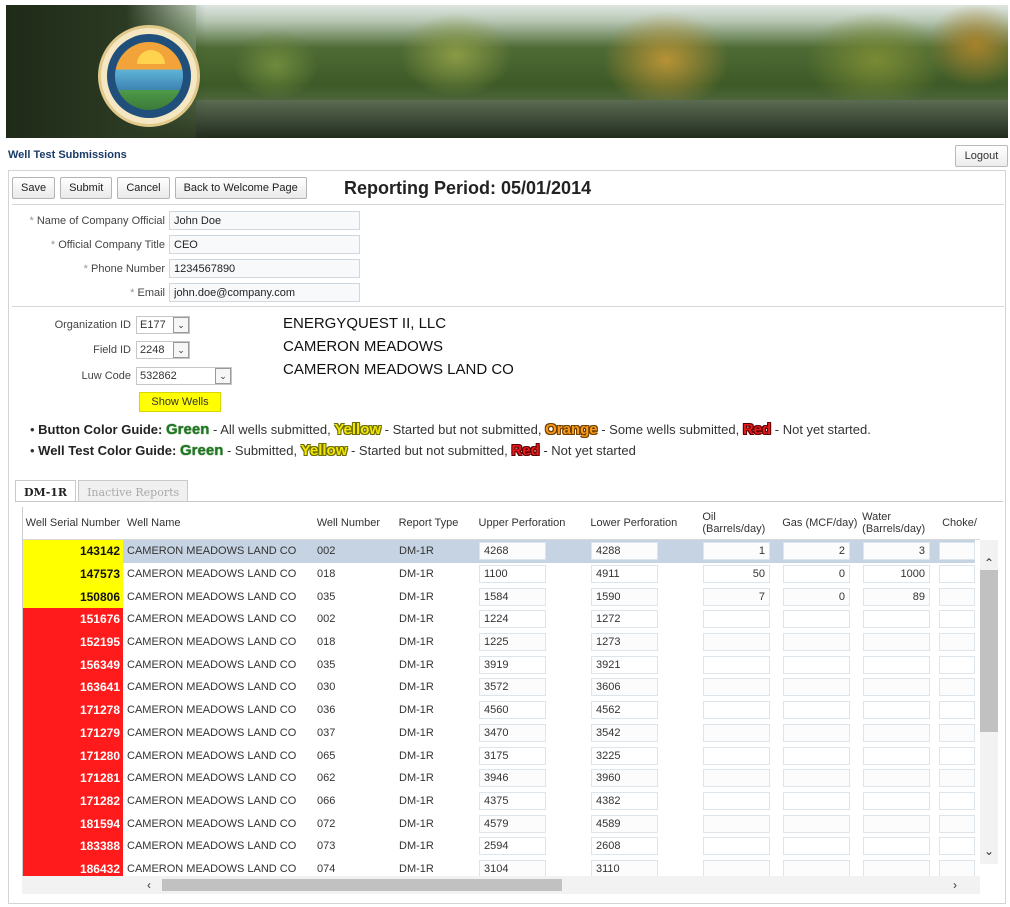  What do you see at coordinates (624, 778) in the screenshot?
I see `lower-perforation-input: 3960` at bounding box center [624, 778].